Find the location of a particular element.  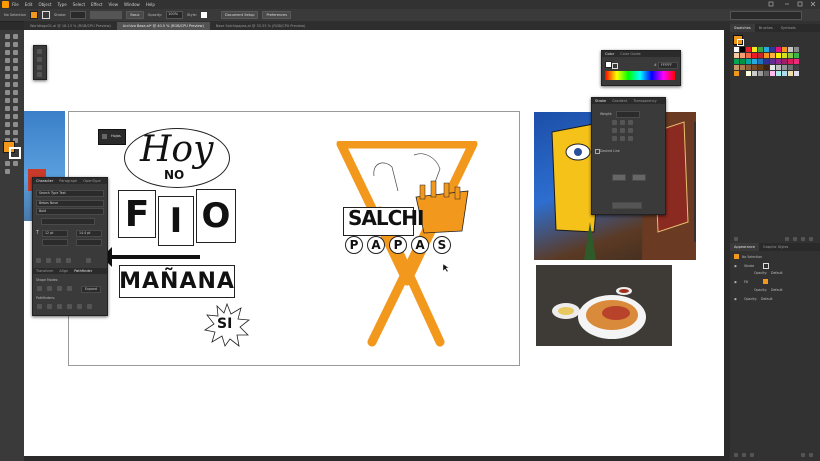

crop-icon is located at coordinates (69, 306).